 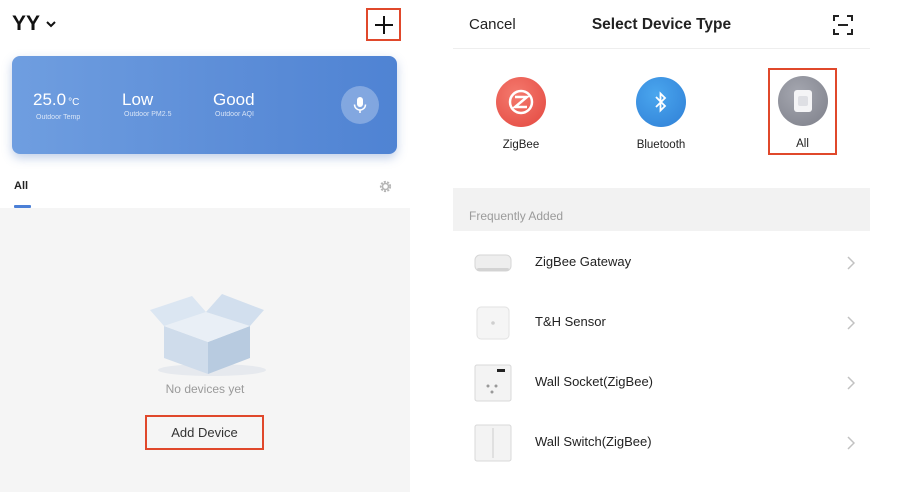 I want to click on device-name: T&H Sensor, so click(x=570, y=321).